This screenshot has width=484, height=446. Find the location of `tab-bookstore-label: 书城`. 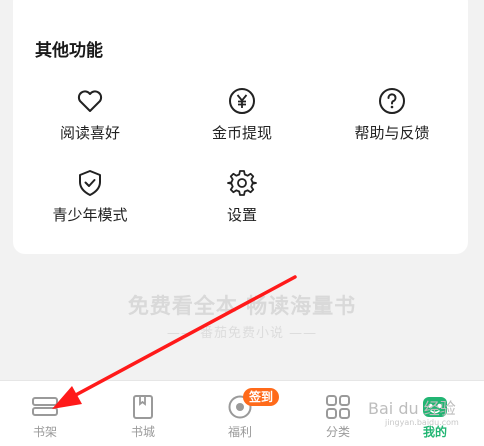

tab-bookstore-label: 书城 is located at coordinates (142, 432).